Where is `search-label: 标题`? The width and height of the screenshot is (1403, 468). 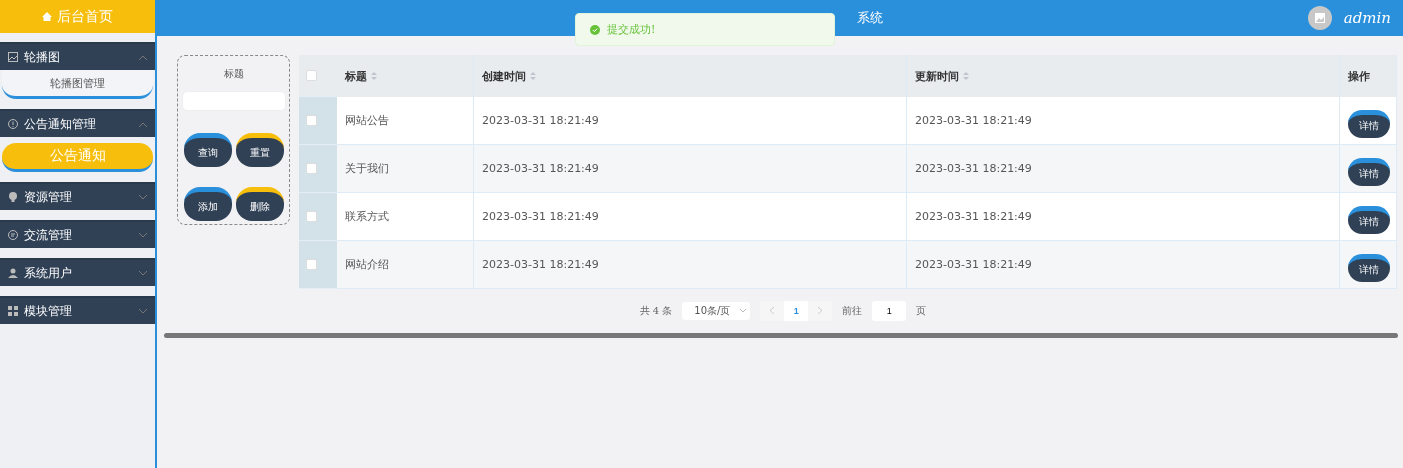 search-label: 标题 is located at coordinates (233, 74).